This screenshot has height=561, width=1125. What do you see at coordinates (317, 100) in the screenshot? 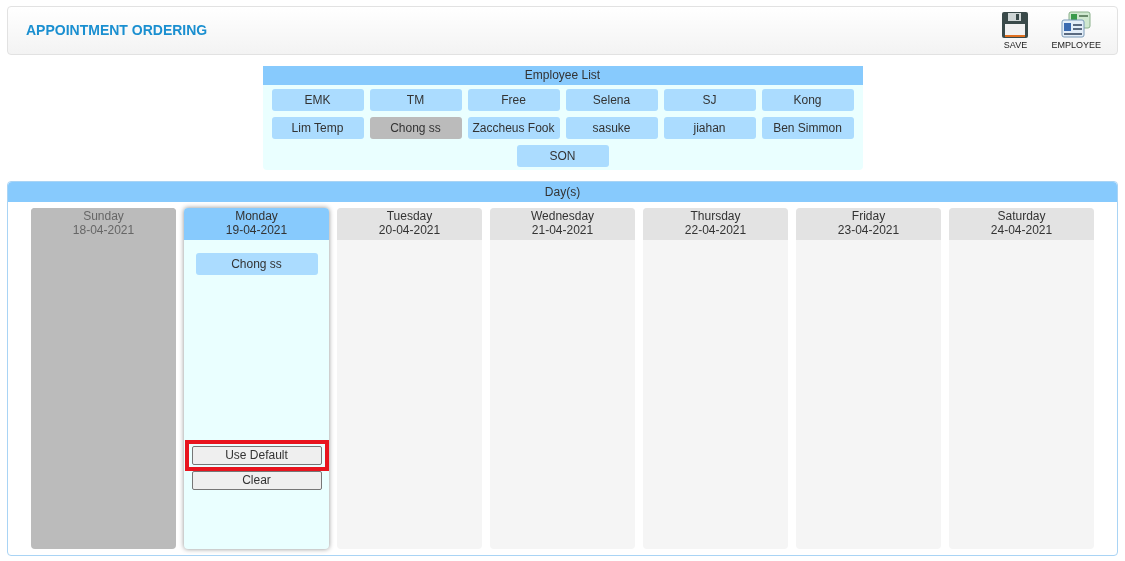
I see `employee-chip: EMK` at bounding box center [317, 100].